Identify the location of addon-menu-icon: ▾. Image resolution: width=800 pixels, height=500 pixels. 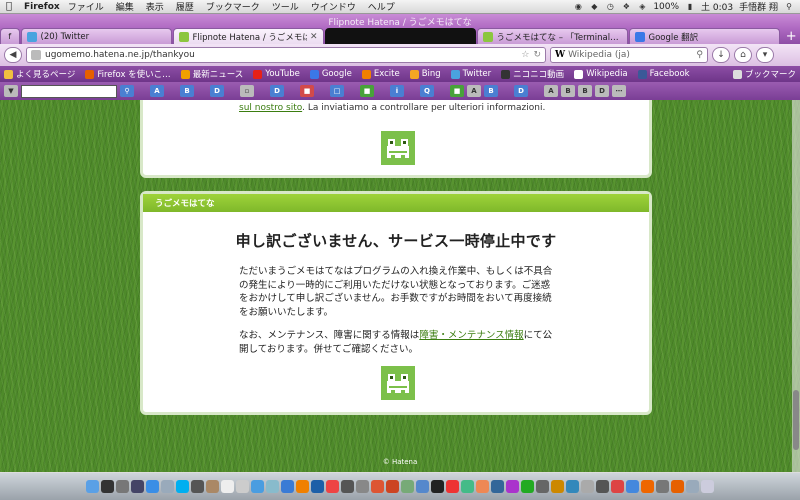
(765, 55).